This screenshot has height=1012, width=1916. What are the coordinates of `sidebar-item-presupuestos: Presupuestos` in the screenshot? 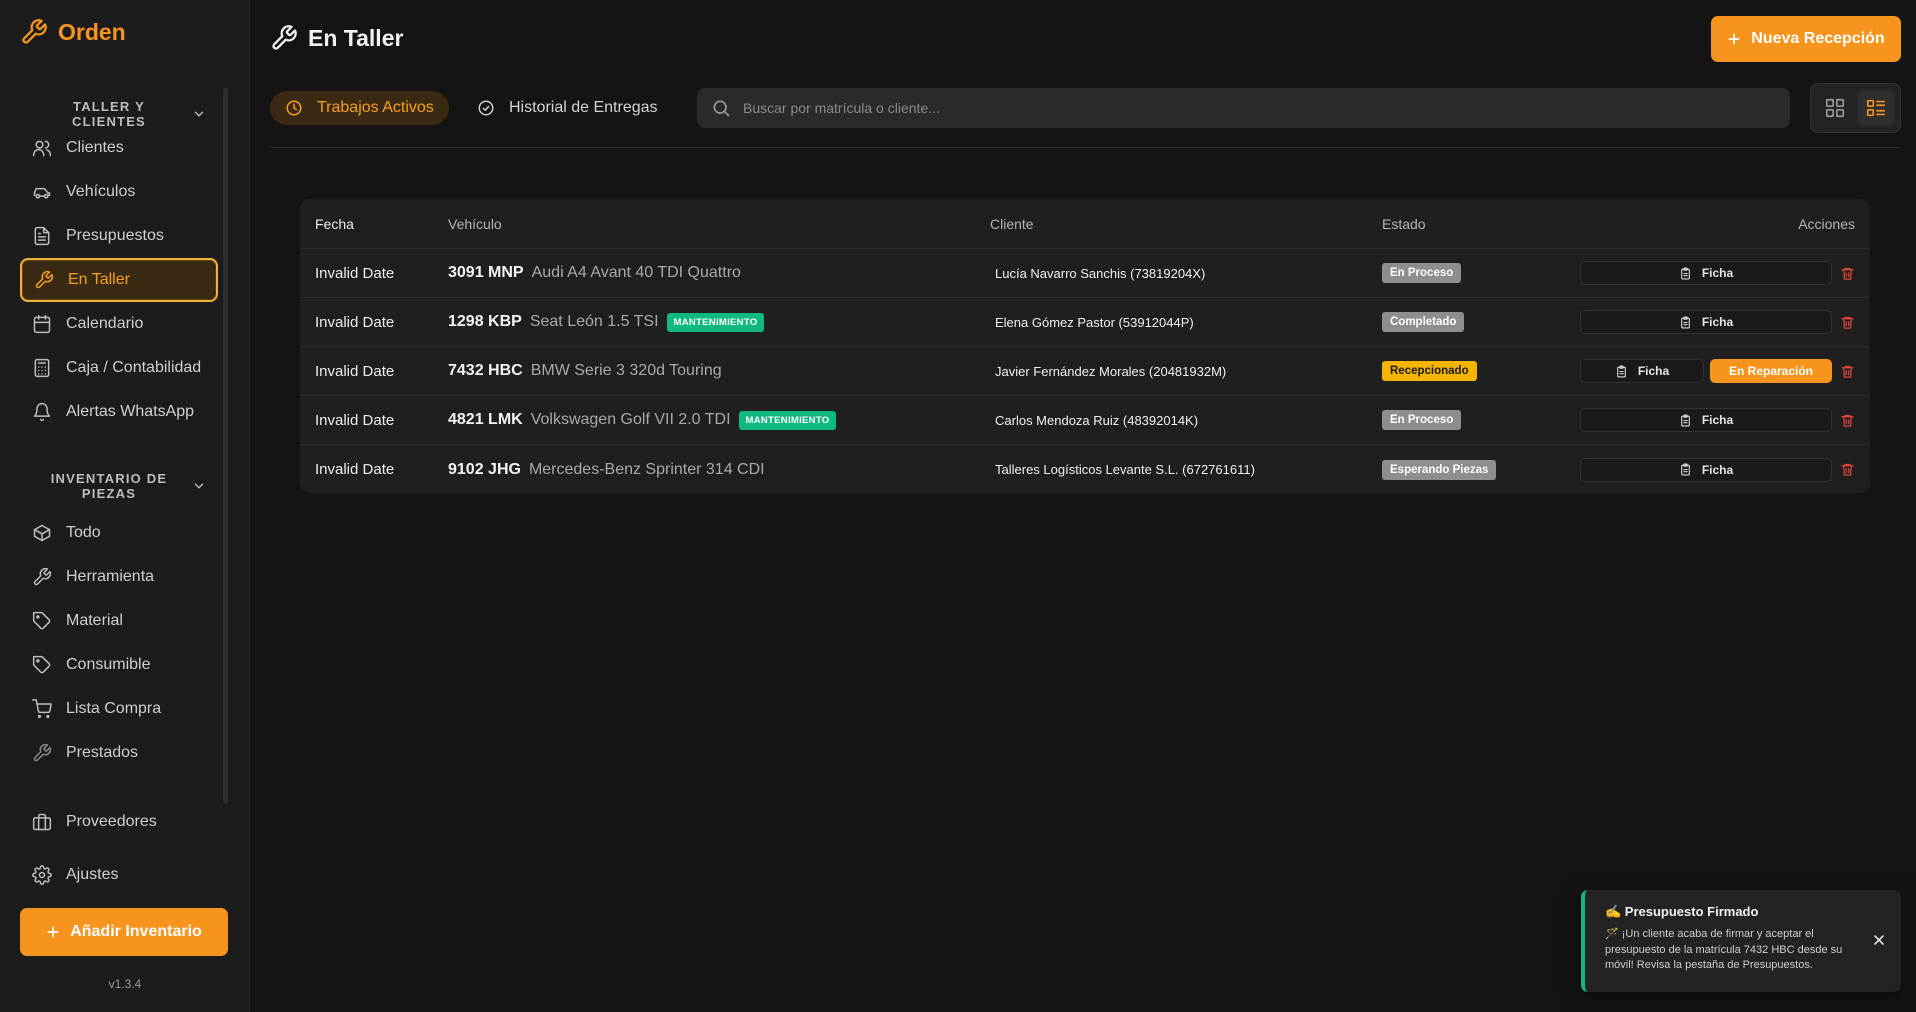 It's located at (119, 236).